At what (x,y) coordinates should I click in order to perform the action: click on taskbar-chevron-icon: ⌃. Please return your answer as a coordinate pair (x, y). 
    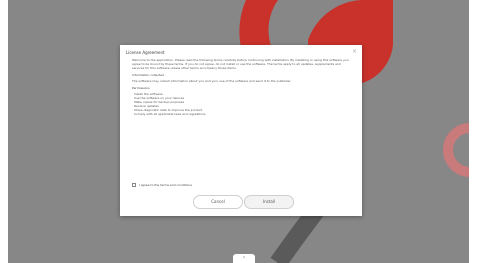
    Looking at the image, I should click on (244, 258).